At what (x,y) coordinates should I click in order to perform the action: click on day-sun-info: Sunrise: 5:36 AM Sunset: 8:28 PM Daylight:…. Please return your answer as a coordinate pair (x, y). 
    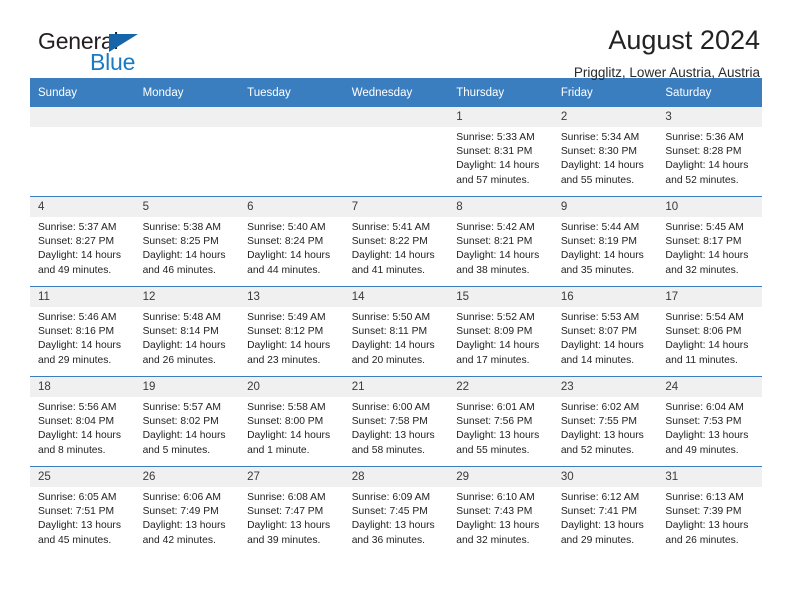
    Looking at the image, I should click on (709, 157).